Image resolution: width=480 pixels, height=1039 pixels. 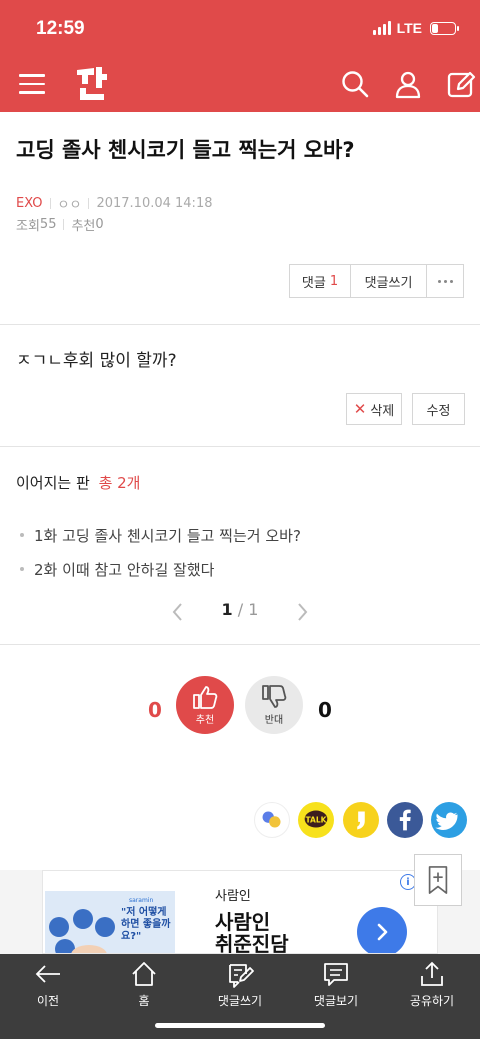 I want to click on ad-headline-line1: 사람인, so click(x=243, y=922).